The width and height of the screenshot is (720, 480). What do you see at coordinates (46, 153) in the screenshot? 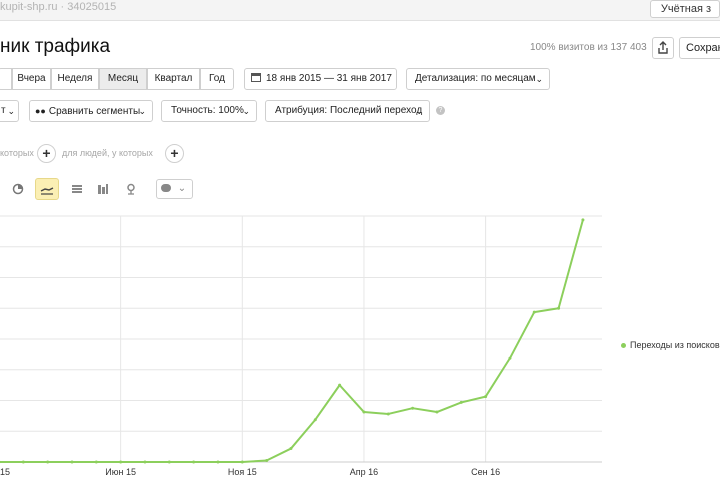
I see `add-filter-button: +` at bounding box center [46, 153].